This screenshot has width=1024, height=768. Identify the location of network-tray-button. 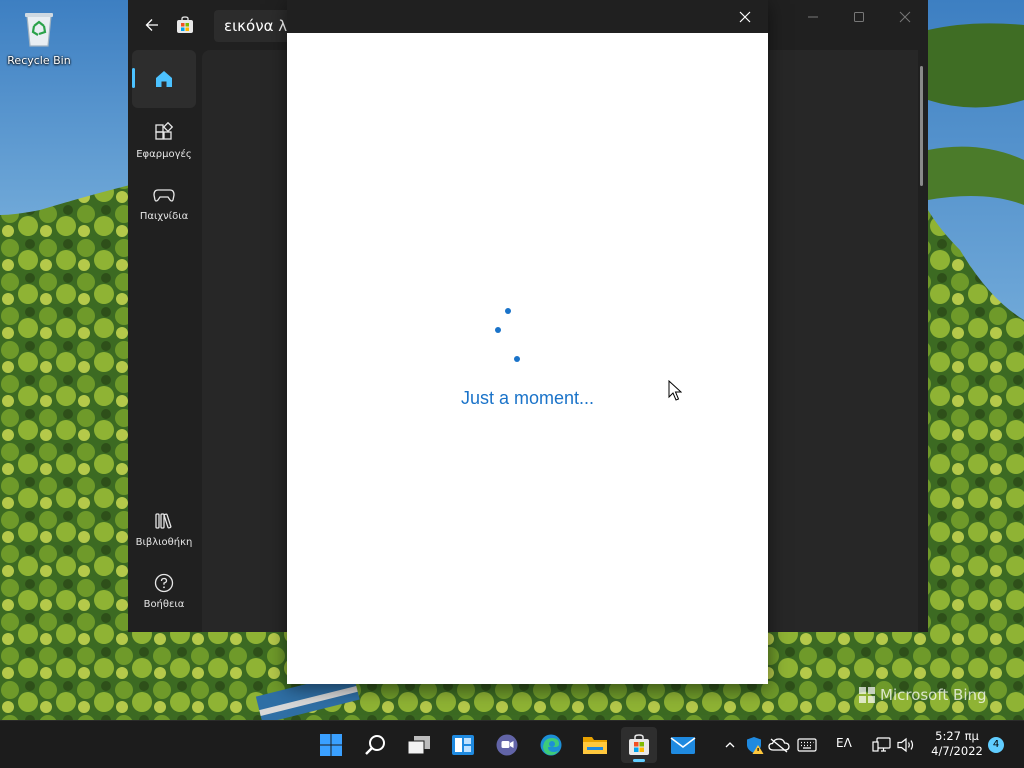
(882, 745).